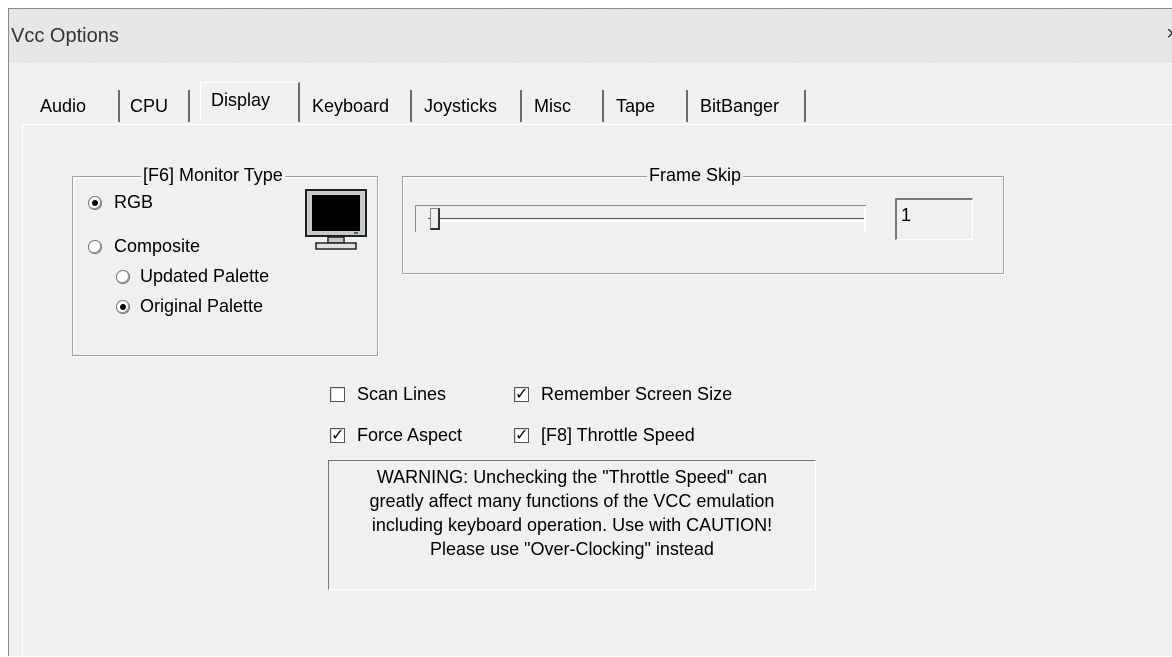 Image resolution: width=1172 pixels, height=657 pixels. Describe the element at coordinates (402, 394) in the screenshot. I see `scan-lines-label: Scan Lines` at that location.